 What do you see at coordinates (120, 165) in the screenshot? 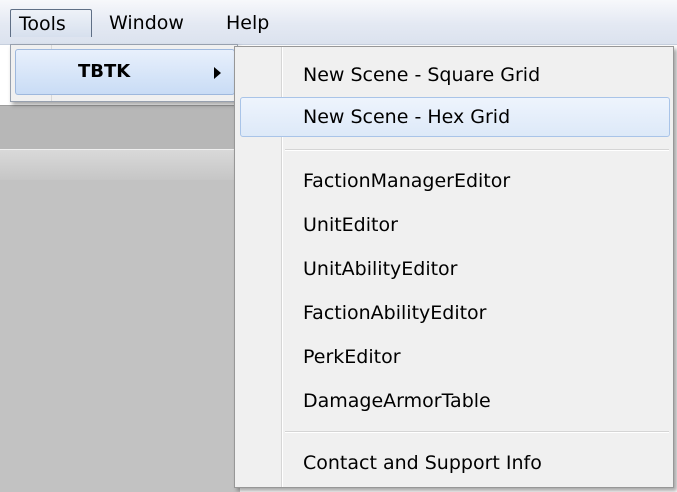
I see `editor-tab-strip` at bounding box center [120, 165].